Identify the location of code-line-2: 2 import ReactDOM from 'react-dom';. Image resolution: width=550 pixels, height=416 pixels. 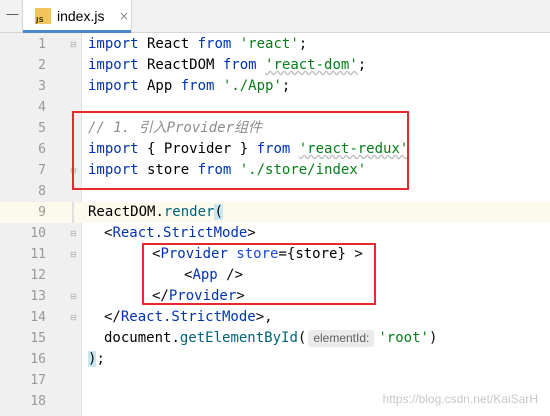
(275, 65).